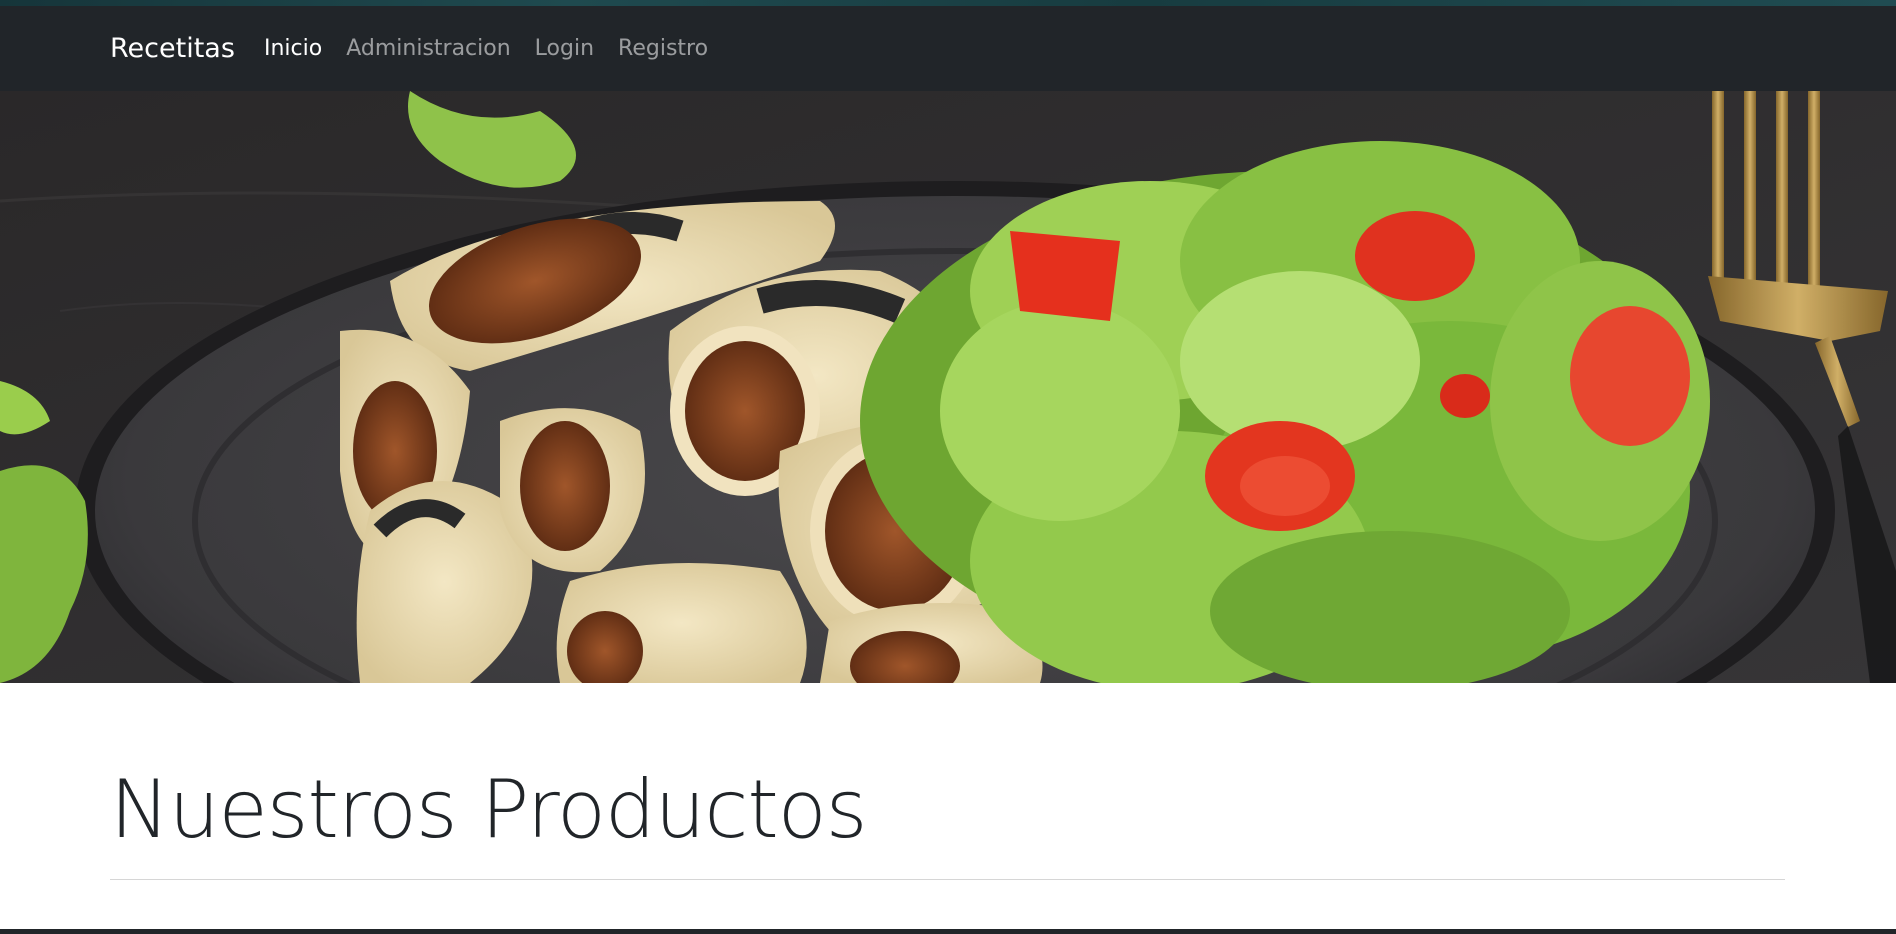 This screenshot has width=1896, height=934. Describe the element at coordinates (293, 49) in the screenshot. I see `nav-link-inicio: Inicio` at that location.